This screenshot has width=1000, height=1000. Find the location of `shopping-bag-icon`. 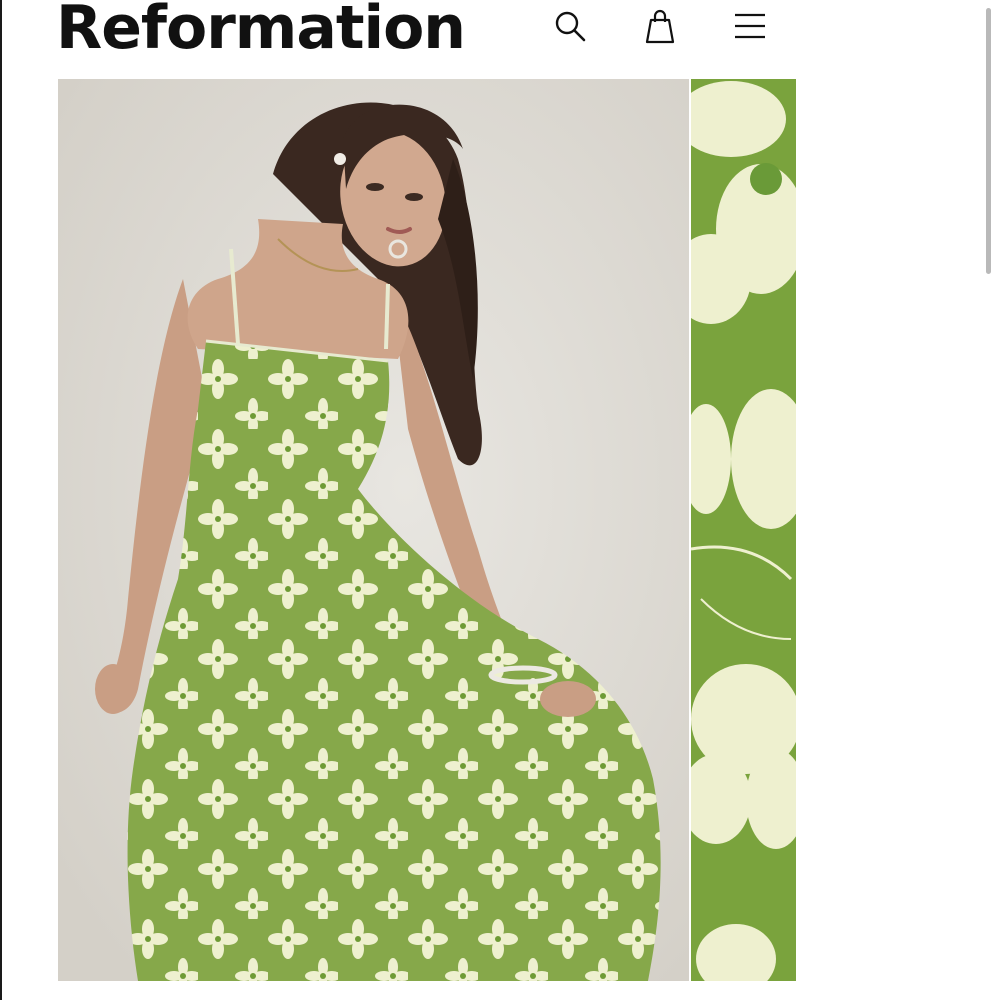

shopping-bag-icon is located at coordinates (660, 26).